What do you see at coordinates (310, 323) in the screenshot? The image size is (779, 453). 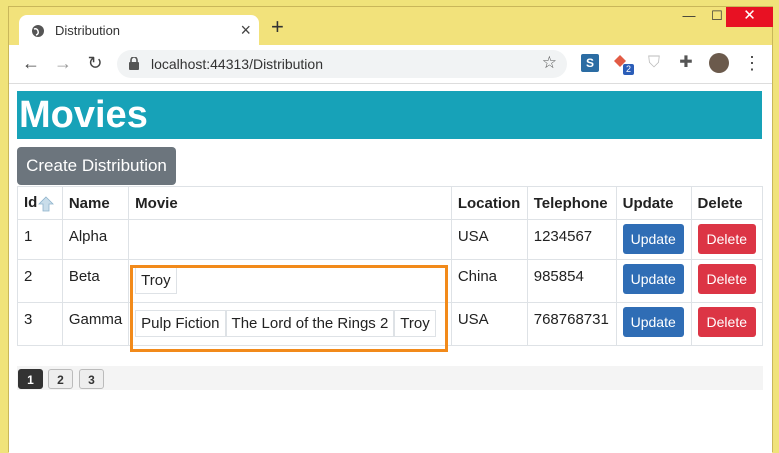 I see `movie-tag: The Lord of the Rings 2` at bounding box center [310, 323].